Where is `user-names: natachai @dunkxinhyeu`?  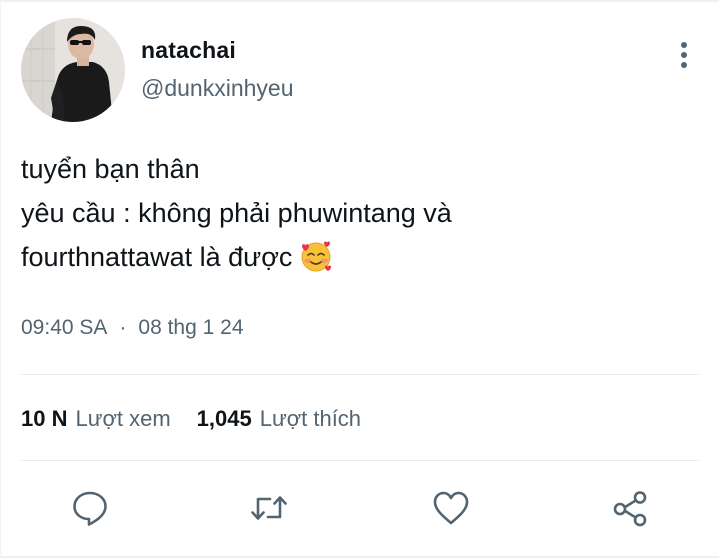 user-names: natachai @dunkxinhyeu is located at coordinates (217, 69).